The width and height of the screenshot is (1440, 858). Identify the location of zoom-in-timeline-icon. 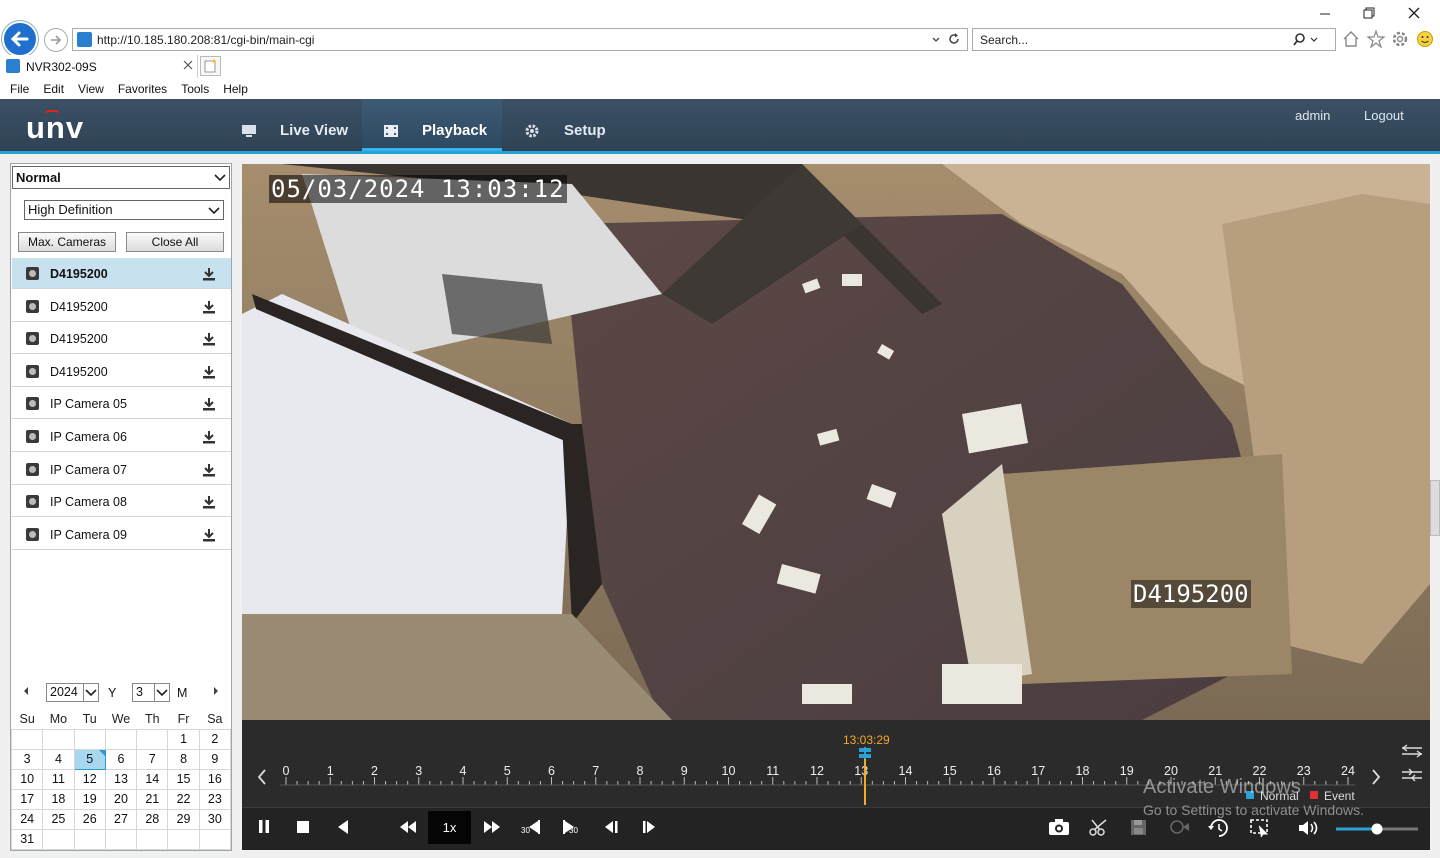
(1412, 775).